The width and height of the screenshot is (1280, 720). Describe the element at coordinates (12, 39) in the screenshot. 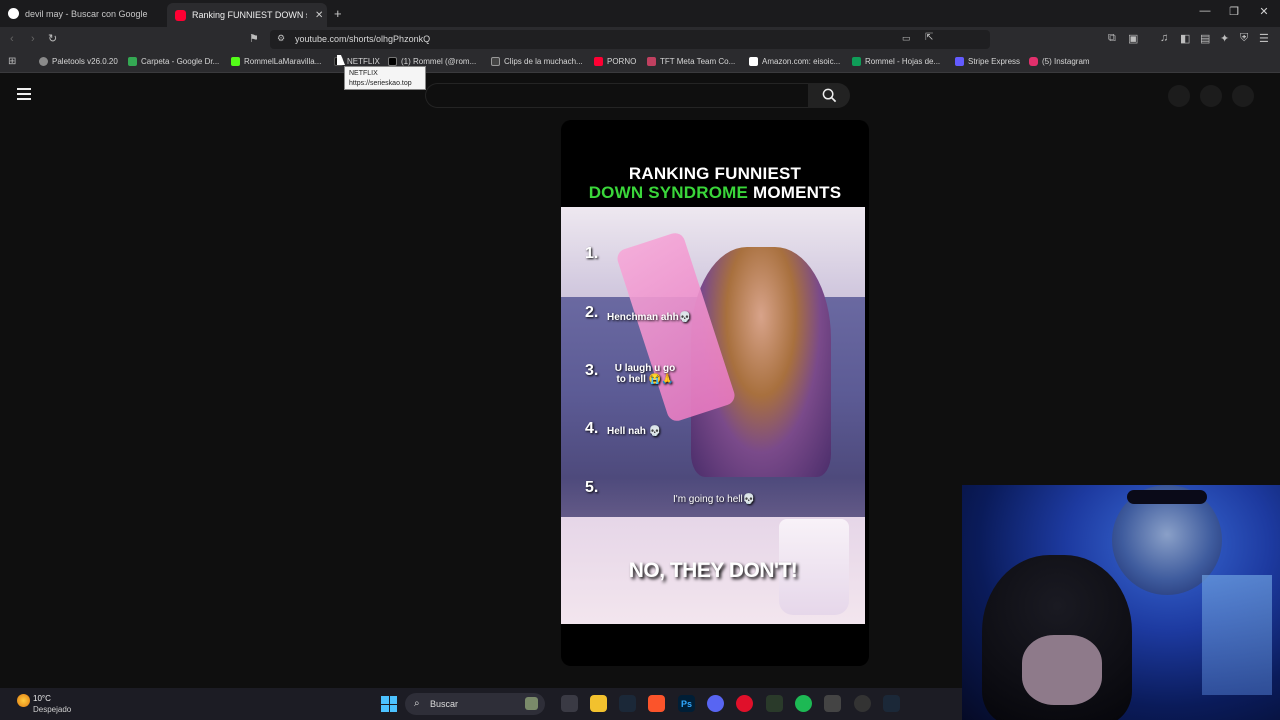

I see `back-icon: ‹` at that location.